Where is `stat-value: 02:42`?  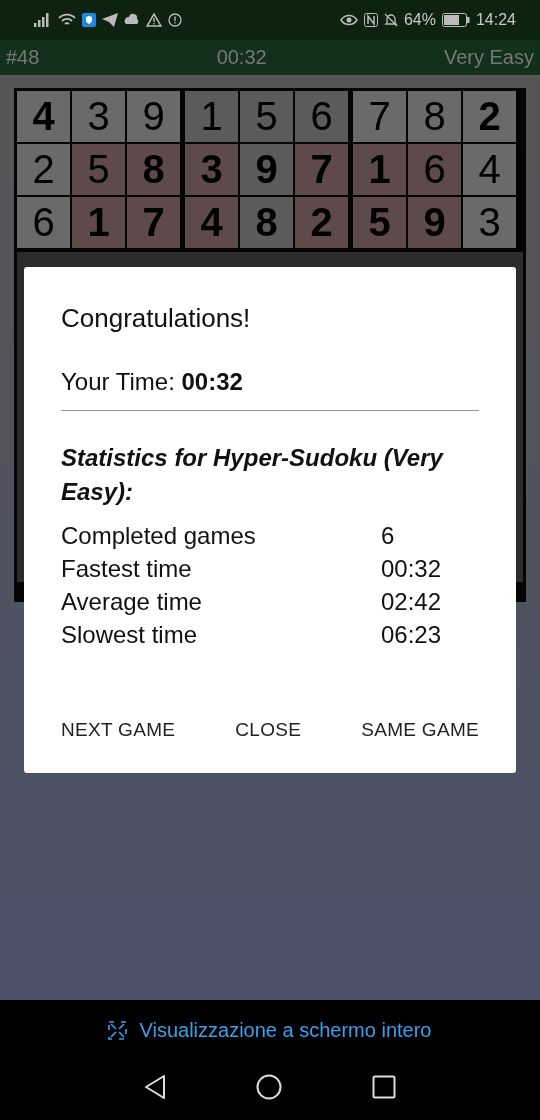 stat-value: 02:42 is located at coordinates (412, 602).